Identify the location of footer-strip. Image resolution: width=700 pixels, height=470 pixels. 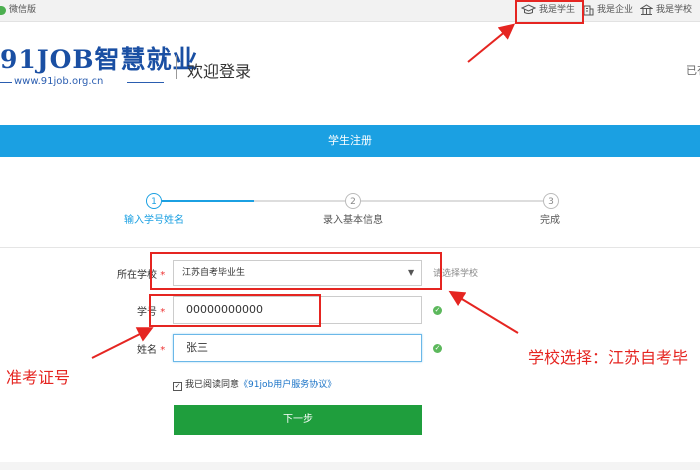
(350, 466).